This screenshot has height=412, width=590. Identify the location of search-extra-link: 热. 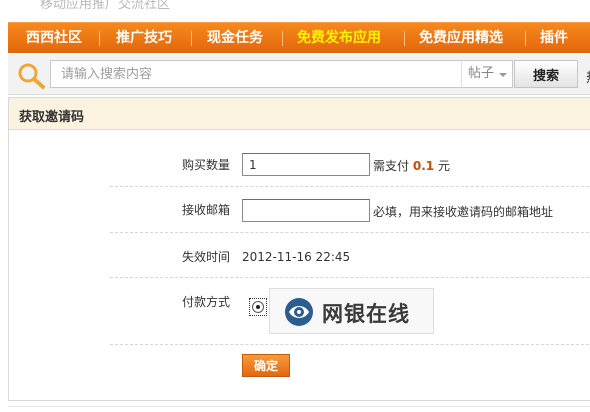
(588, 76).